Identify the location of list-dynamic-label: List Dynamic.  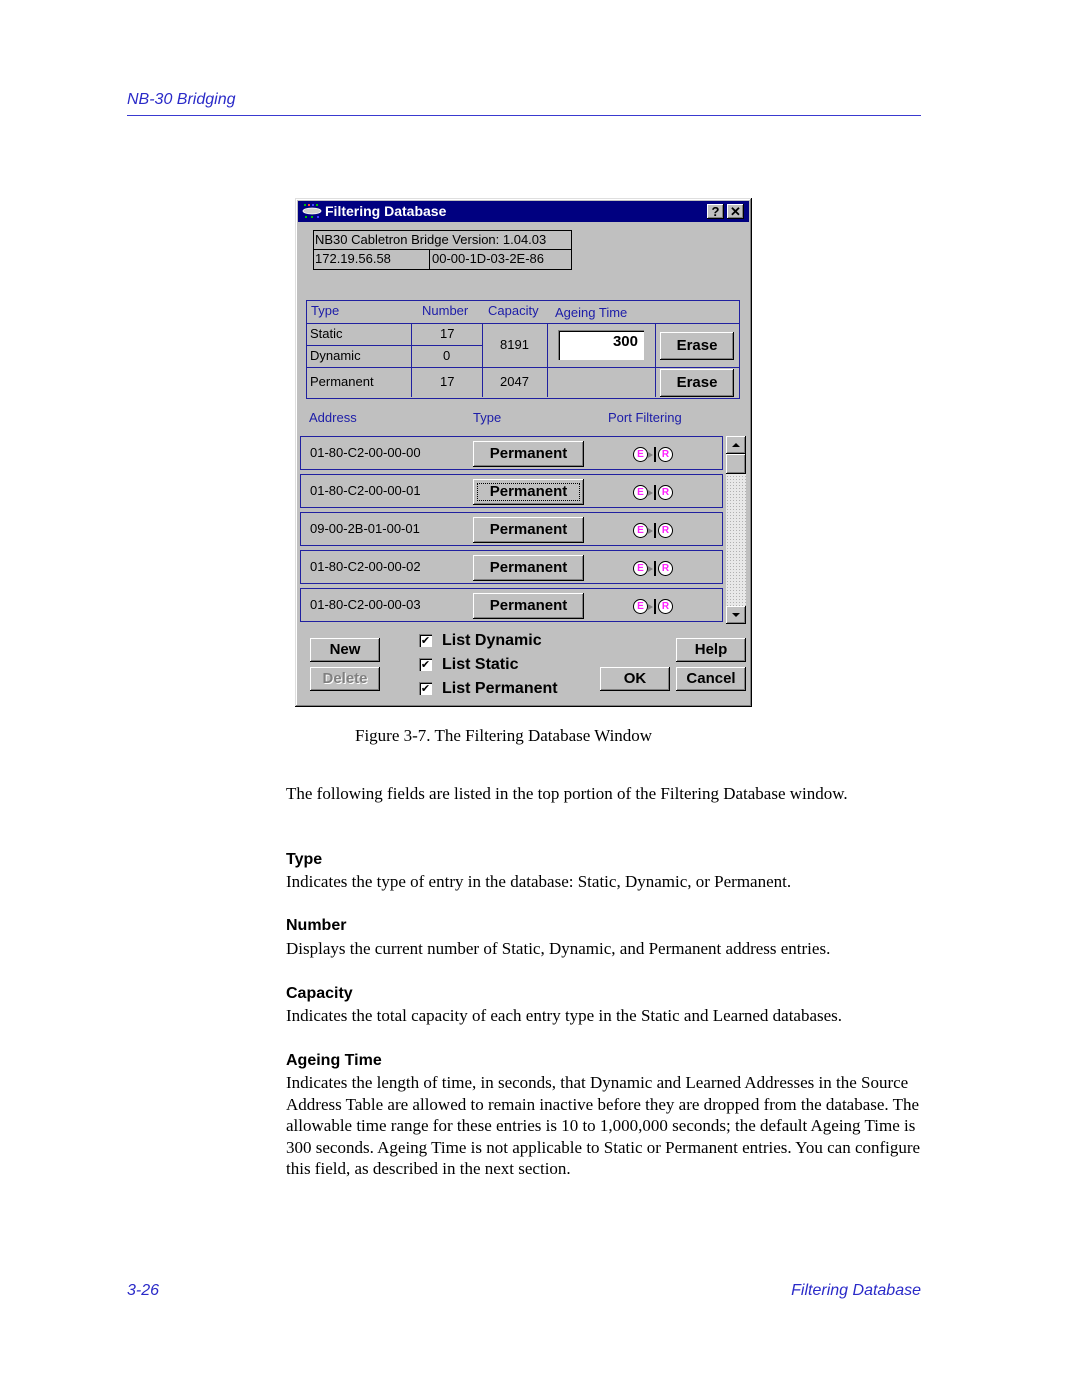
(492, 641).